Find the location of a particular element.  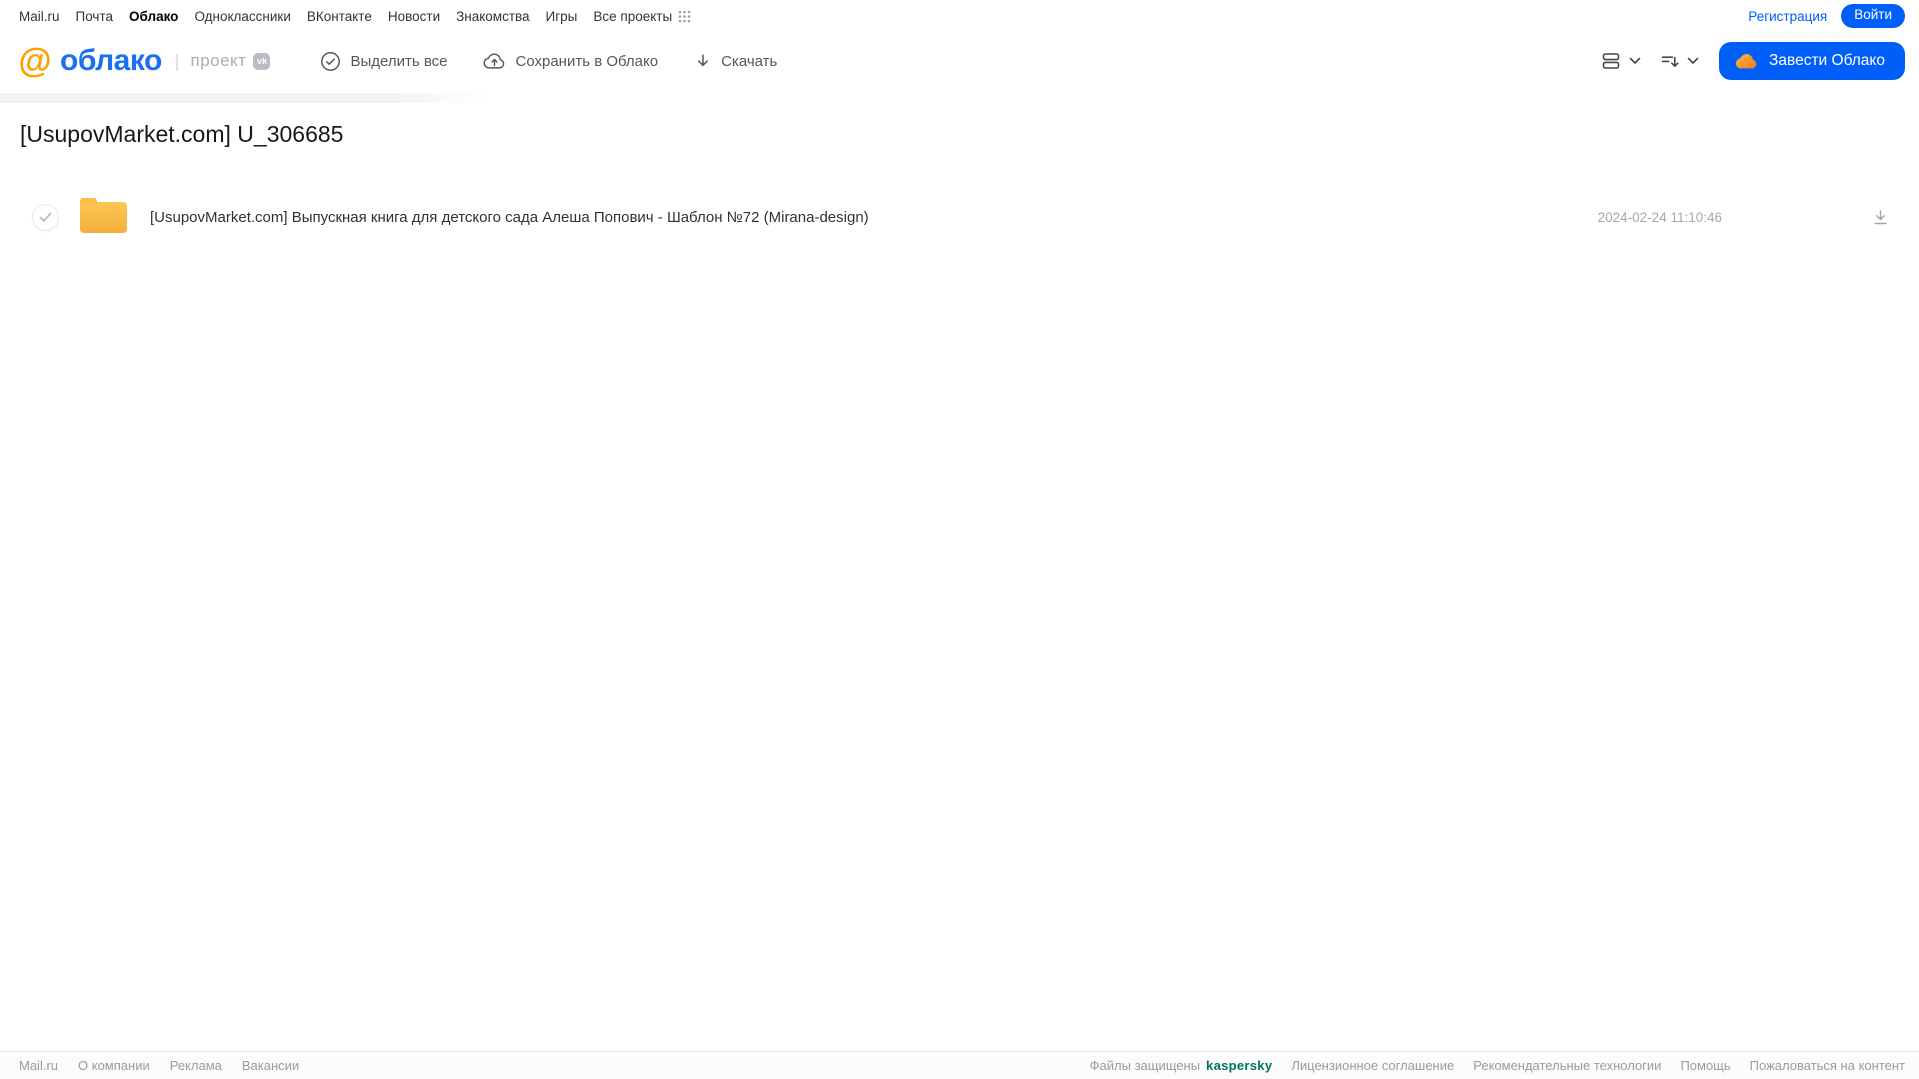

project-label: проект is located at coordinates (218, 60).